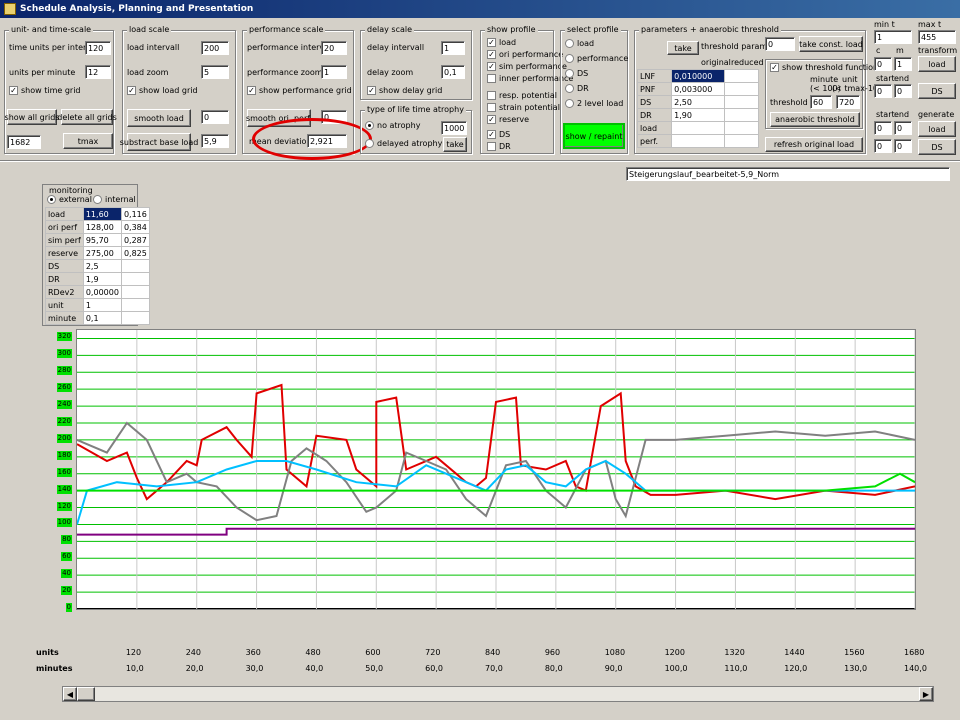 This screenshot has width=960, height=720. Describe the element at coordinates (903, 128) in the screenshot. I see `generate-end-input: 0` at that location.